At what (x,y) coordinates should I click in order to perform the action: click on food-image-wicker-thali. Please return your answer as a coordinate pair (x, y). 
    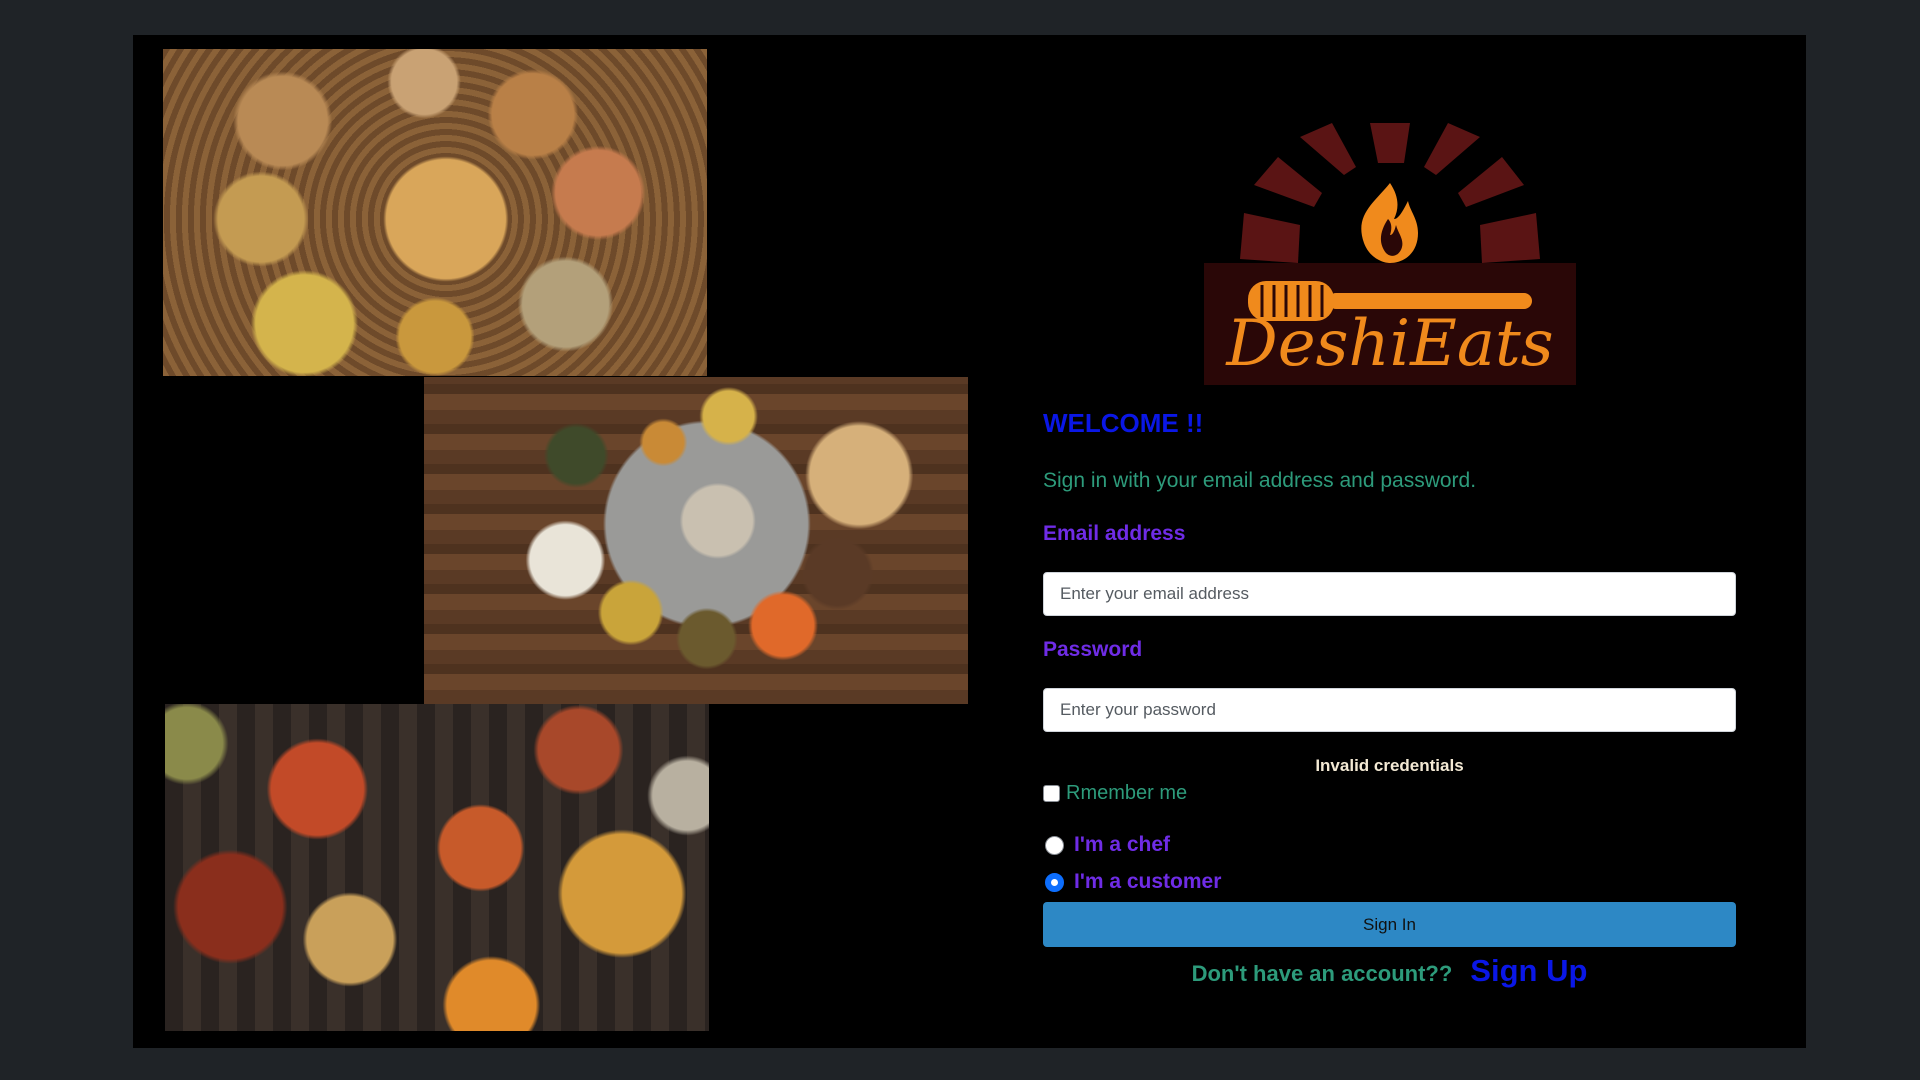
    Looking at the image, I should click on (435, 212).